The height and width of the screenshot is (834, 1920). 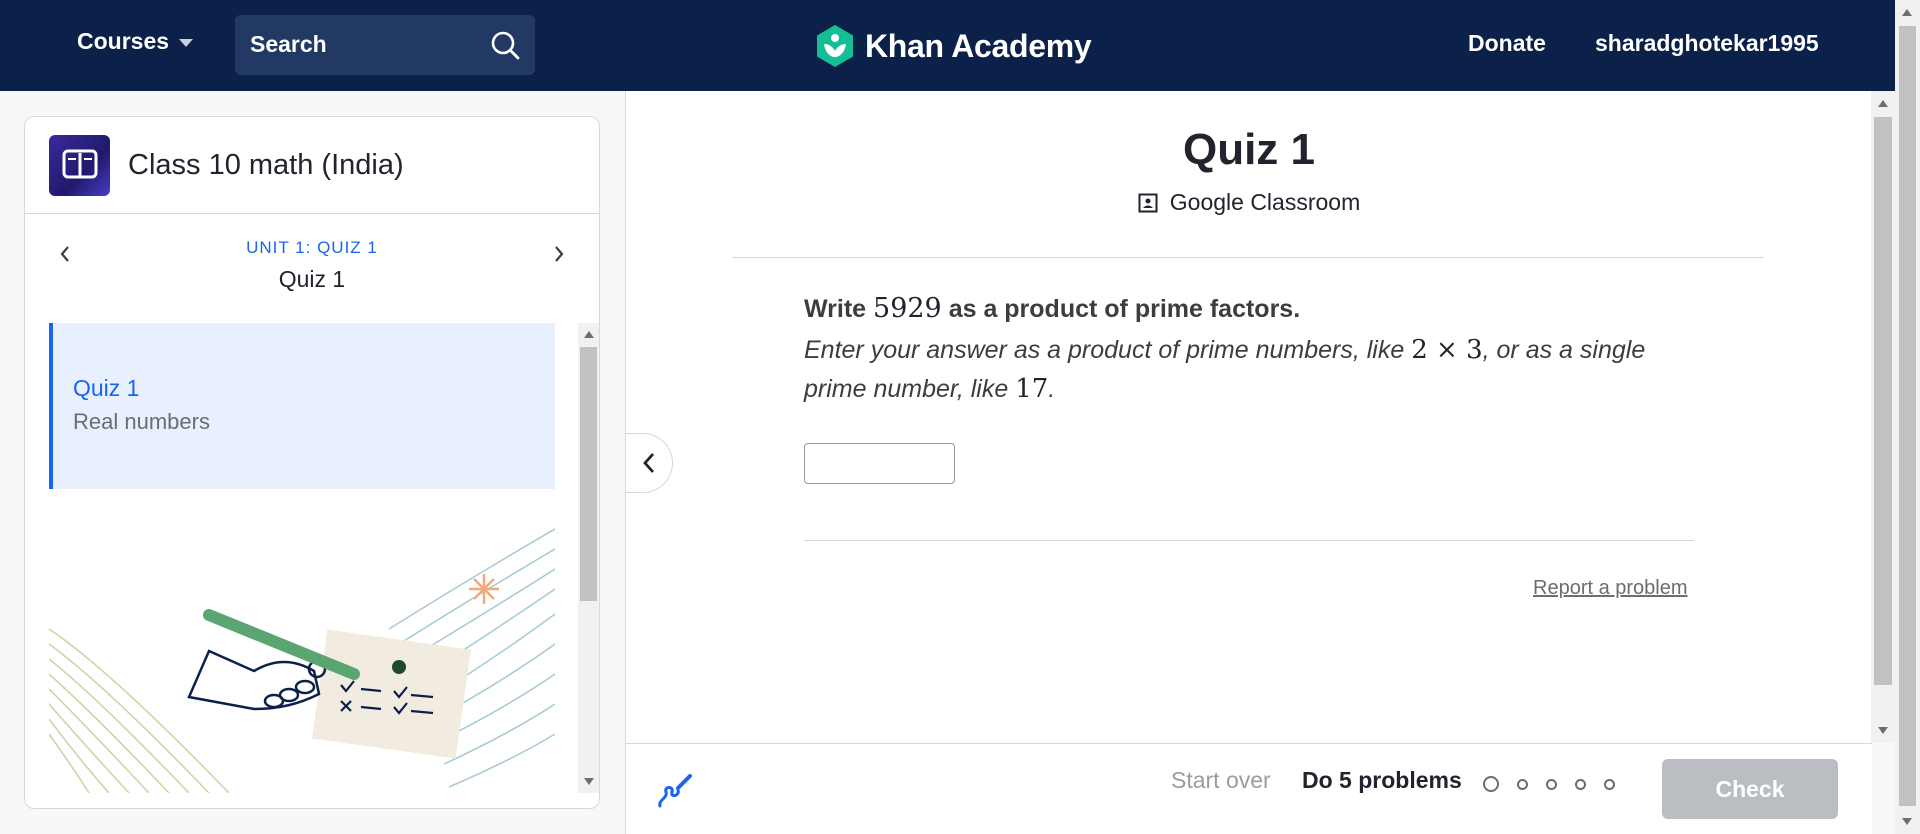 I want to click on donate-link: Donate, so click(x=1507, y=43).